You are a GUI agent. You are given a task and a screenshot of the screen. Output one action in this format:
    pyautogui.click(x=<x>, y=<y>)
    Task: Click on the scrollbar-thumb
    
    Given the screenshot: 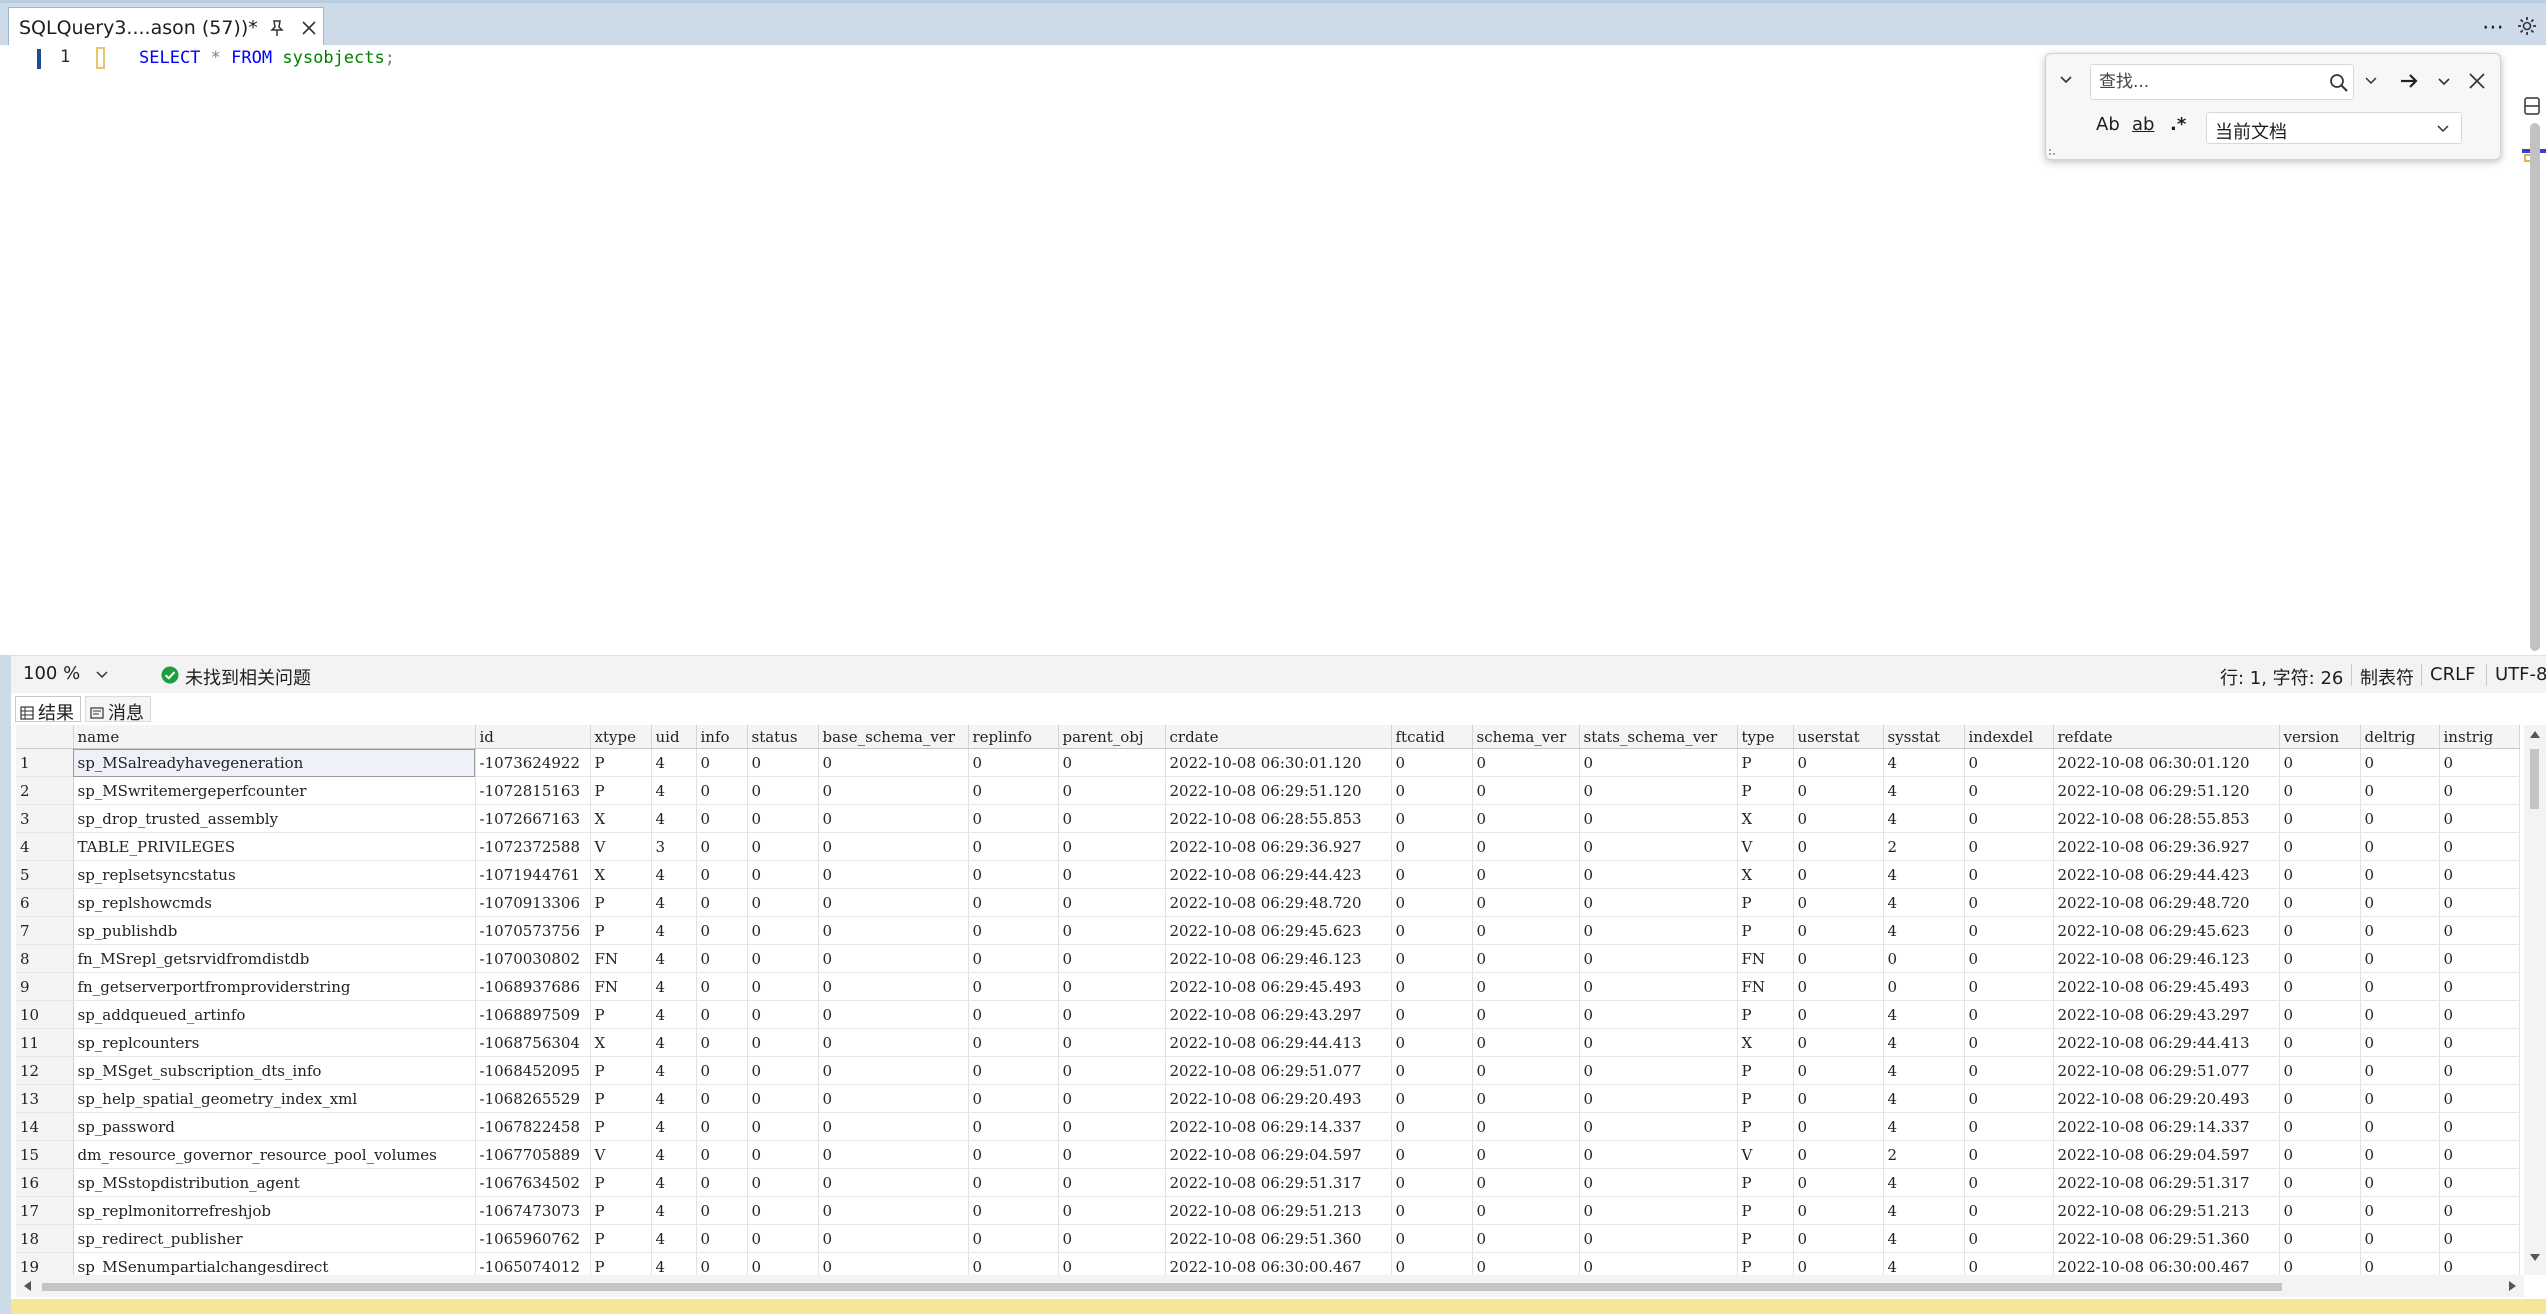 What is the action you would take?
    pyautogui.click(x=2534, y=779)
    